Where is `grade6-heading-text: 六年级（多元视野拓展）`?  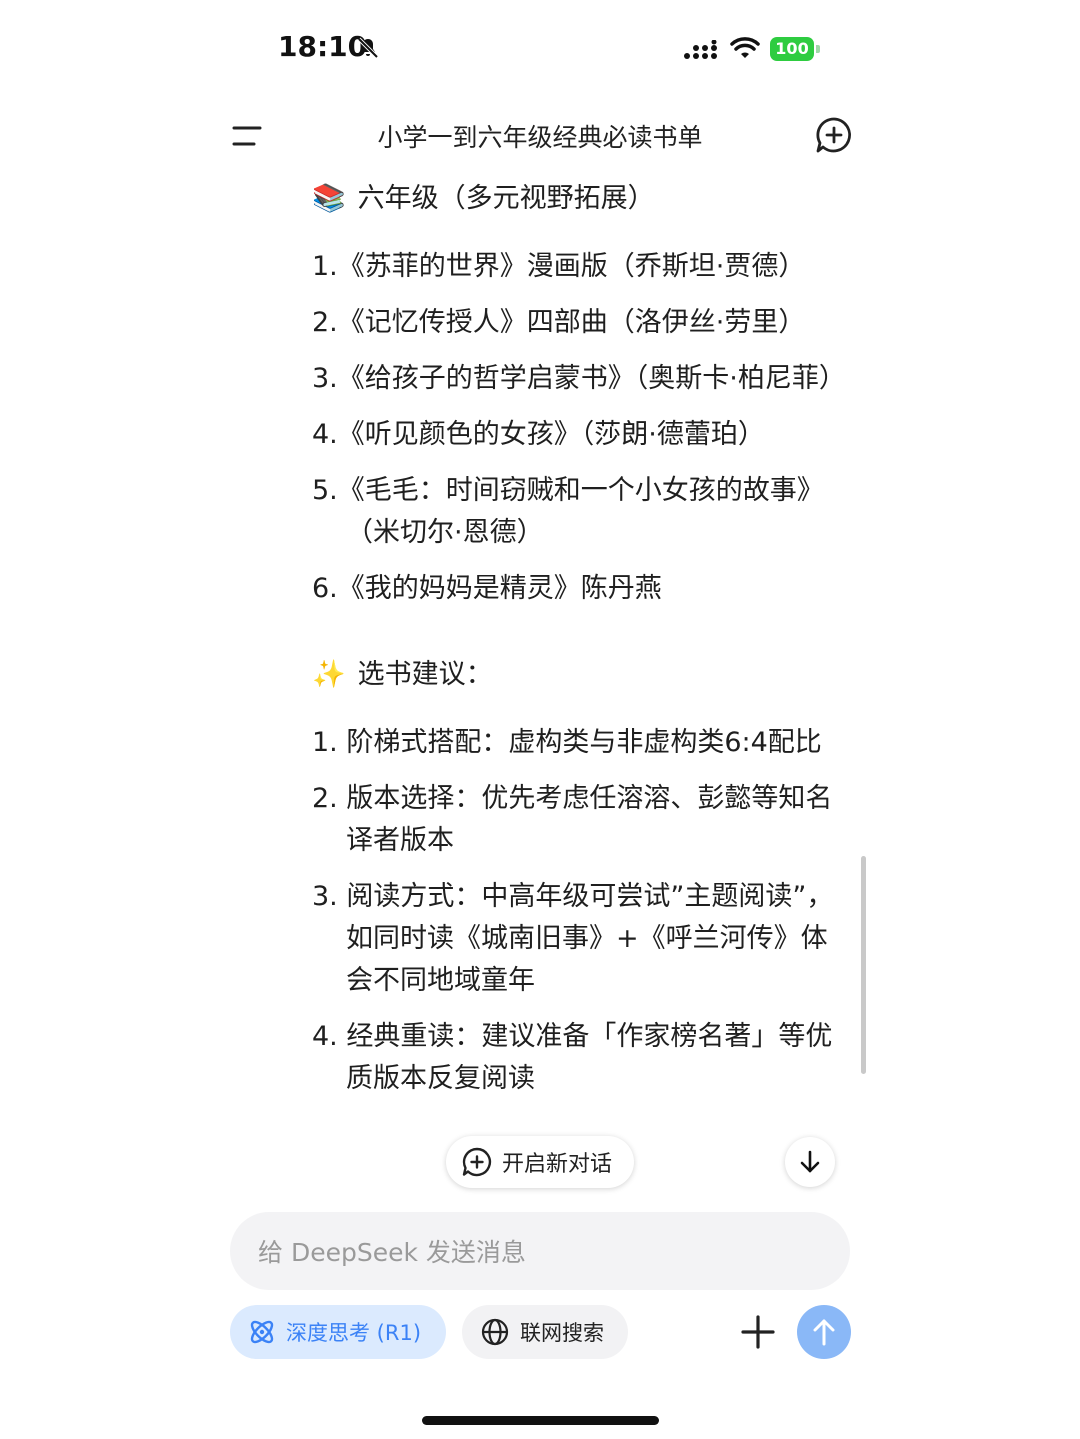 grade6-heading-text: 六年级（多元视野拓展） is located at coordinates (506, 198).